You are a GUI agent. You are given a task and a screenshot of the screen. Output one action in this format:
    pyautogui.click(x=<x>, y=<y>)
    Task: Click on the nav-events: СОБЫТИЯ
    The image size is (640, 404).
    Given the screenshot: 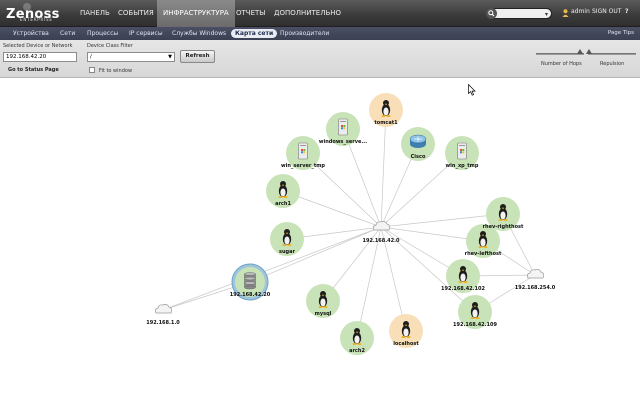 What is the action you would take?
    pyautogui.click(x=136, y=13)
    